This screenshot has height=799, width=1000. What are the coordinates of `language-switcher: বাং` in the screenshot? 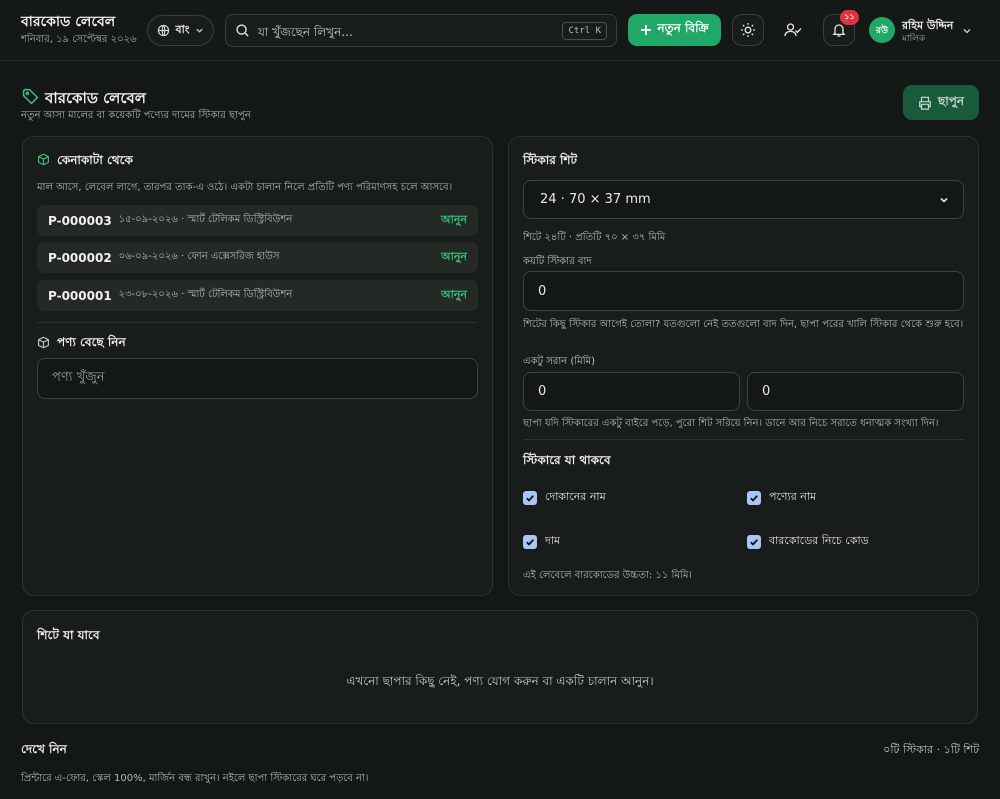 It's located at (180, 30).